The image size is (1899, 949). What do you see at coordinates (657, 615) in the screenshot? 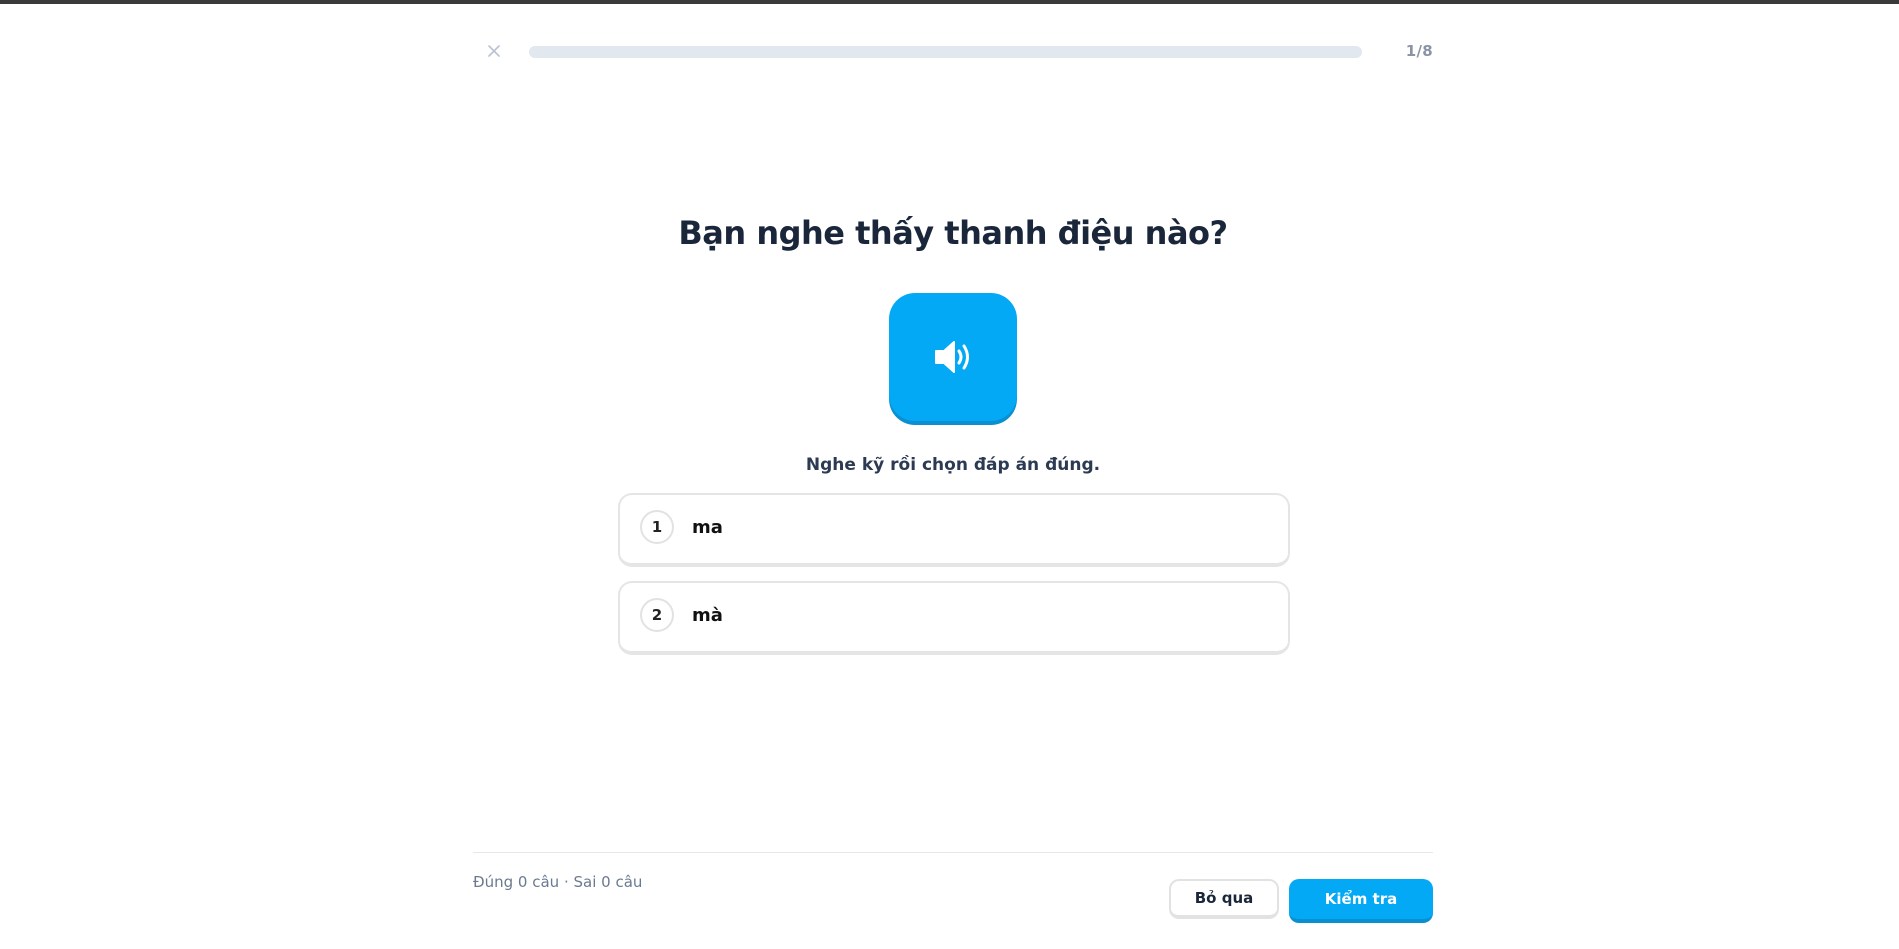
I see `option-number-badge: 2` at bounding box center [657, 615].